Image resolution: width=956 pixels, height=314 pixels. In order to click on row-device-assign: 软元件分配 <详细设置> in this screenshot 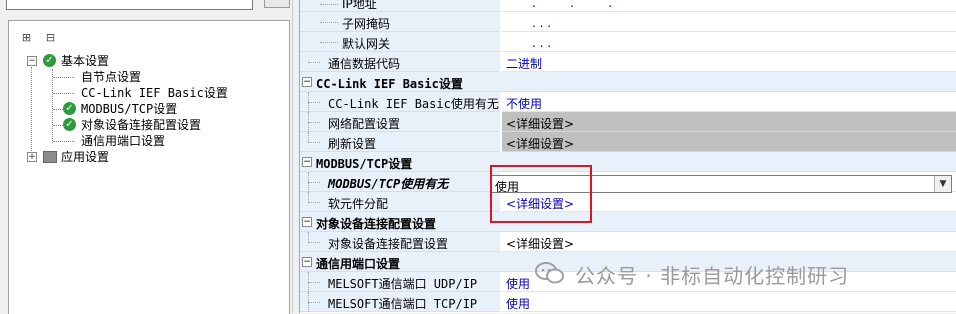, I will do `click(628, 202)`.